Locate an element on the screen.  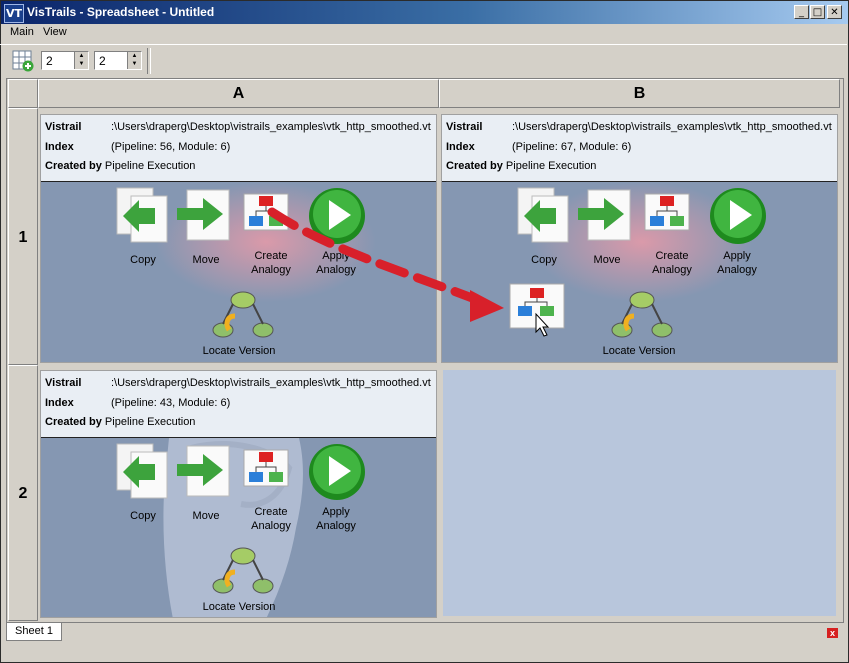
window-title: VisTrails - Spreadsheet - Untitled is located at coordinates (121, 12).